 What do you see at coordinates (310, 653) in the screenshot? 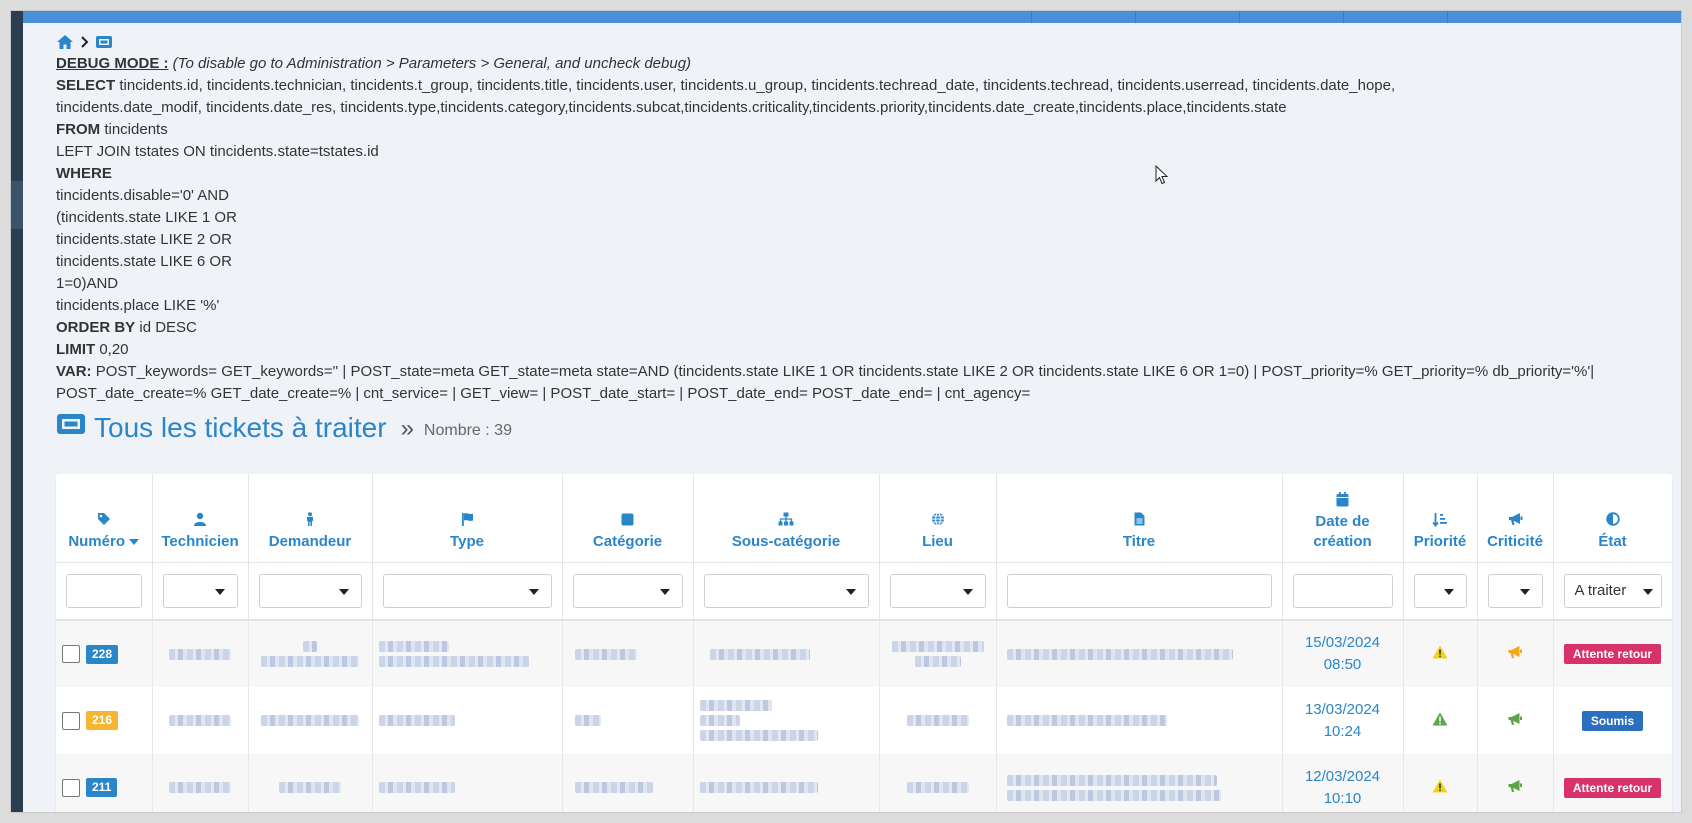
I see `cell-demandeur` at bounding box center [310, 653].